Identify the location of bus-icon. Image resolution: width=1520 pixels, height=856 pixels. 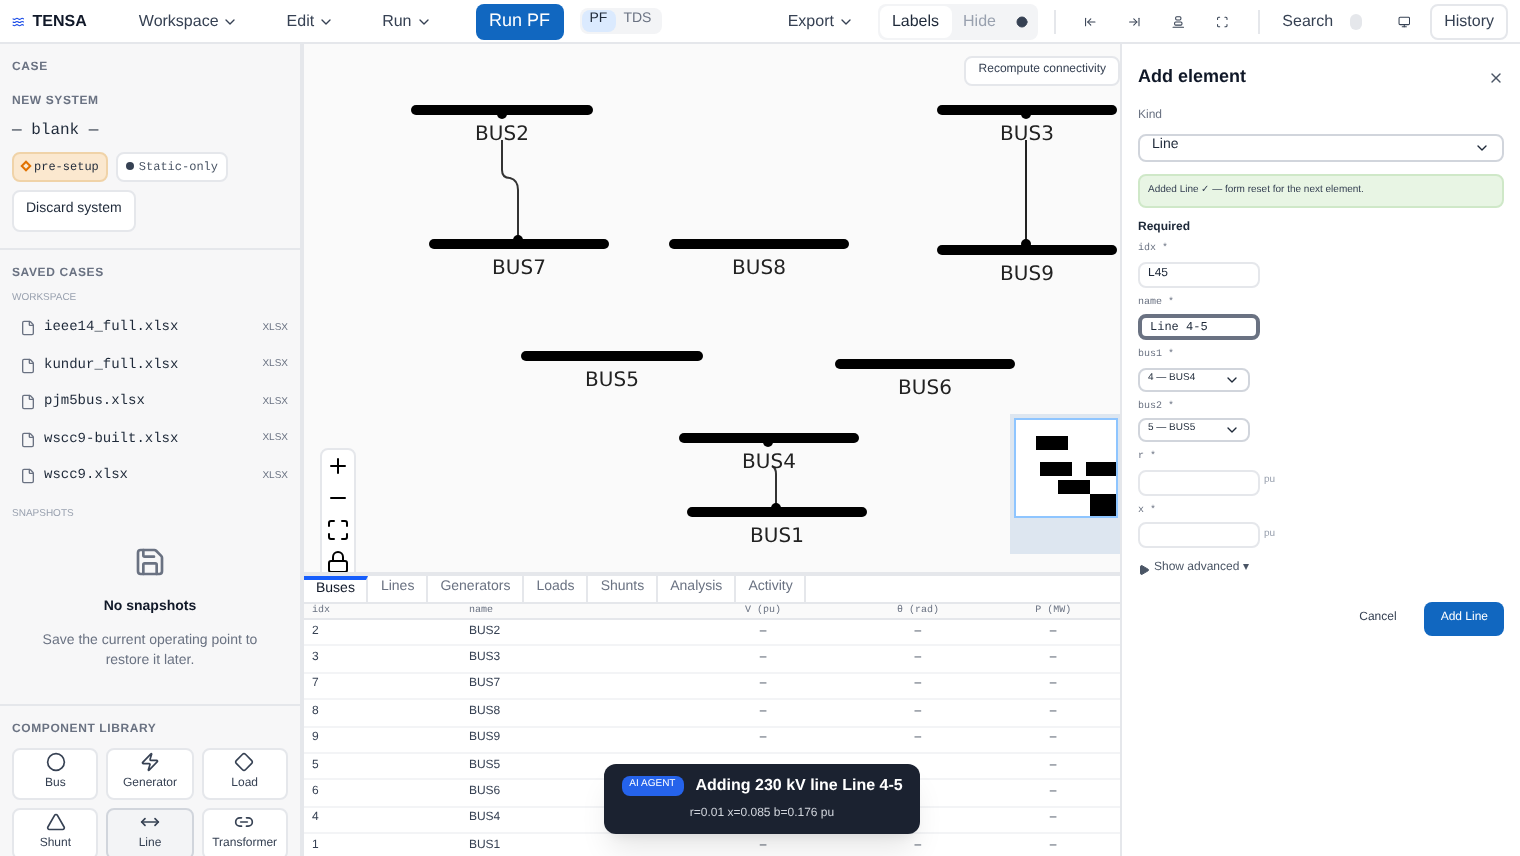
(55, 762).